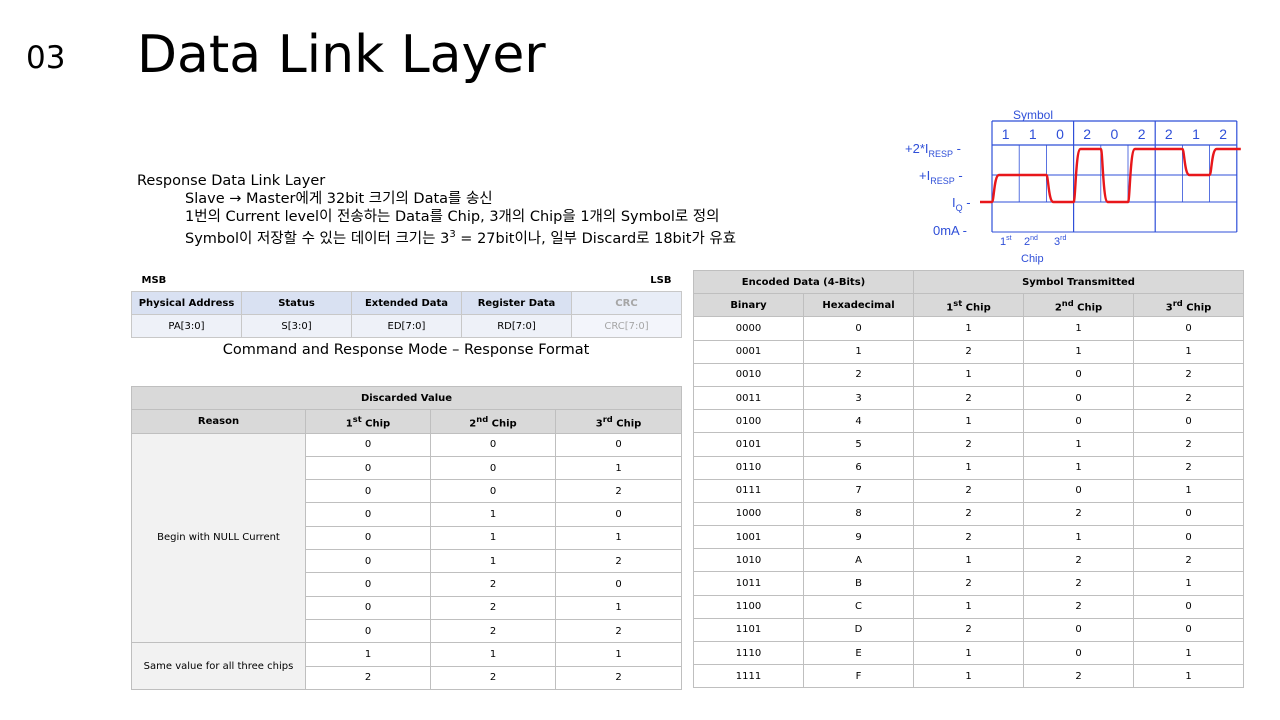  I want to click on symbol-values: 1 1 0 2 0 2 2 1 2, so click(1115, 134).